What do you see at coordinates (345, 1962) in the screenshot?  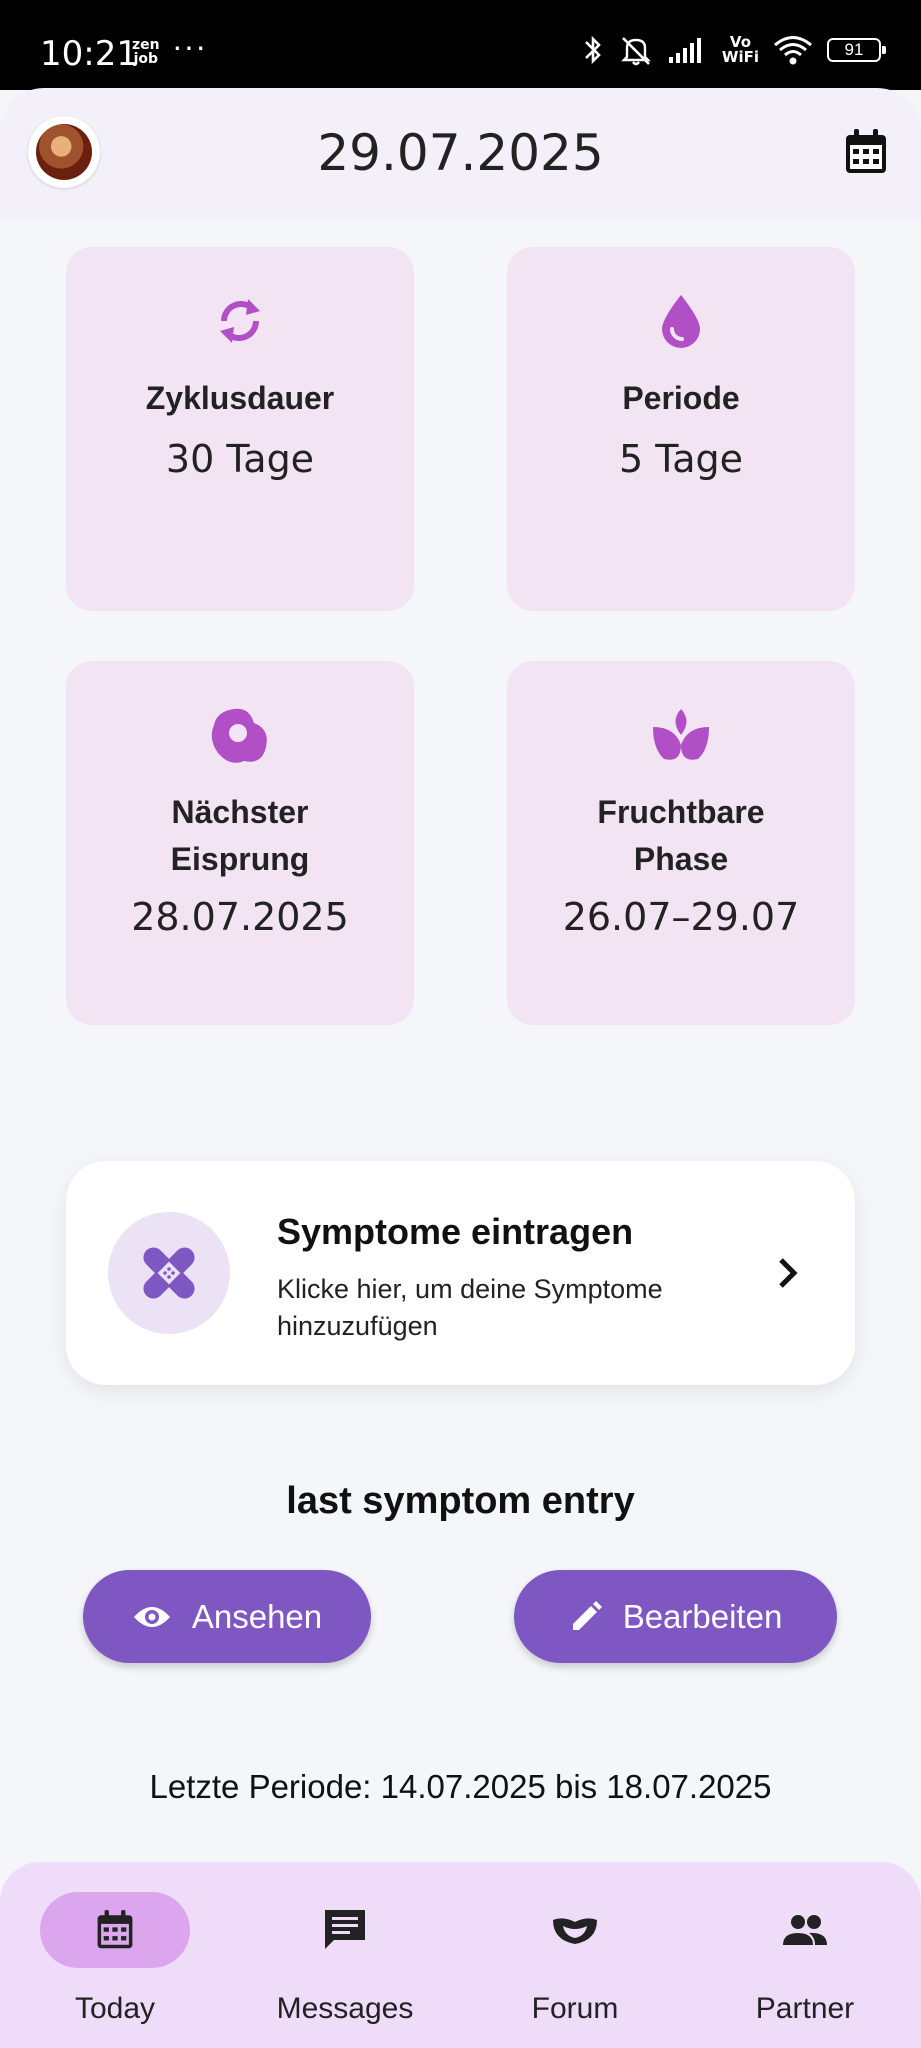 I see `nav-item-messages: Messages` at bounding box center [345, 1962].